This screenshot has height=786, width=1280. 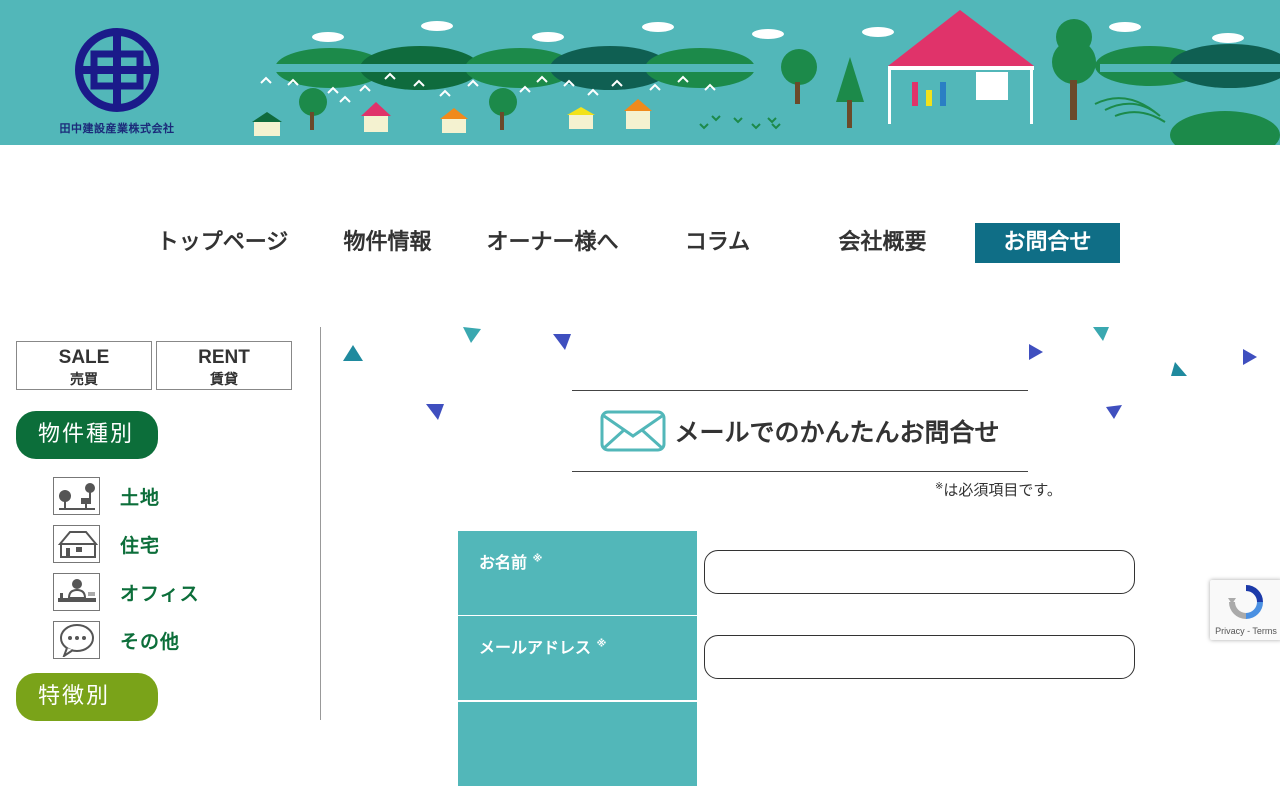 I want to click on recaptcha-links: Privacy - Terms, so click(x=1245, y=631).